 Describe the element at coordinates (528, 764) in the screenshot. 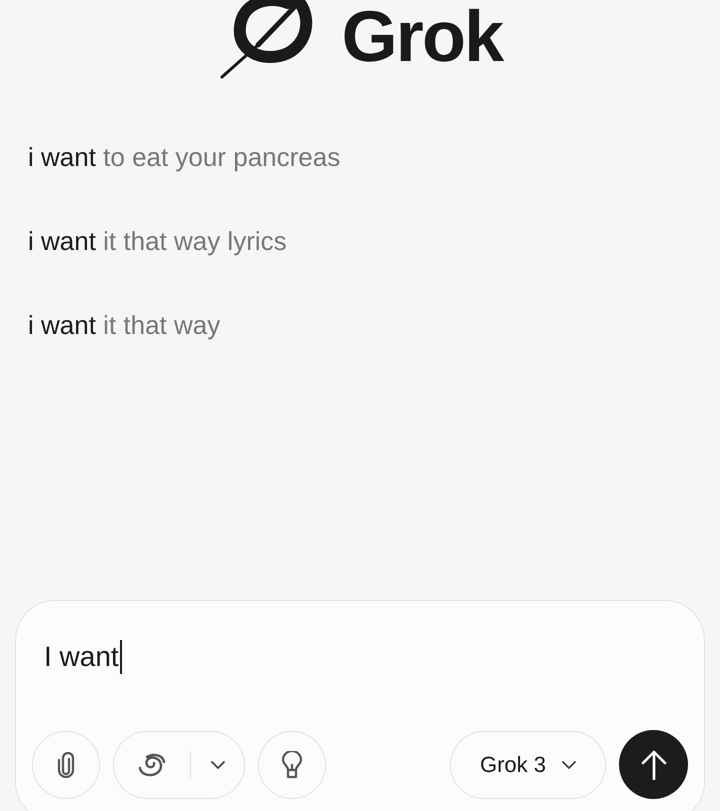

I see `model-selector: Grok 3` at that location.